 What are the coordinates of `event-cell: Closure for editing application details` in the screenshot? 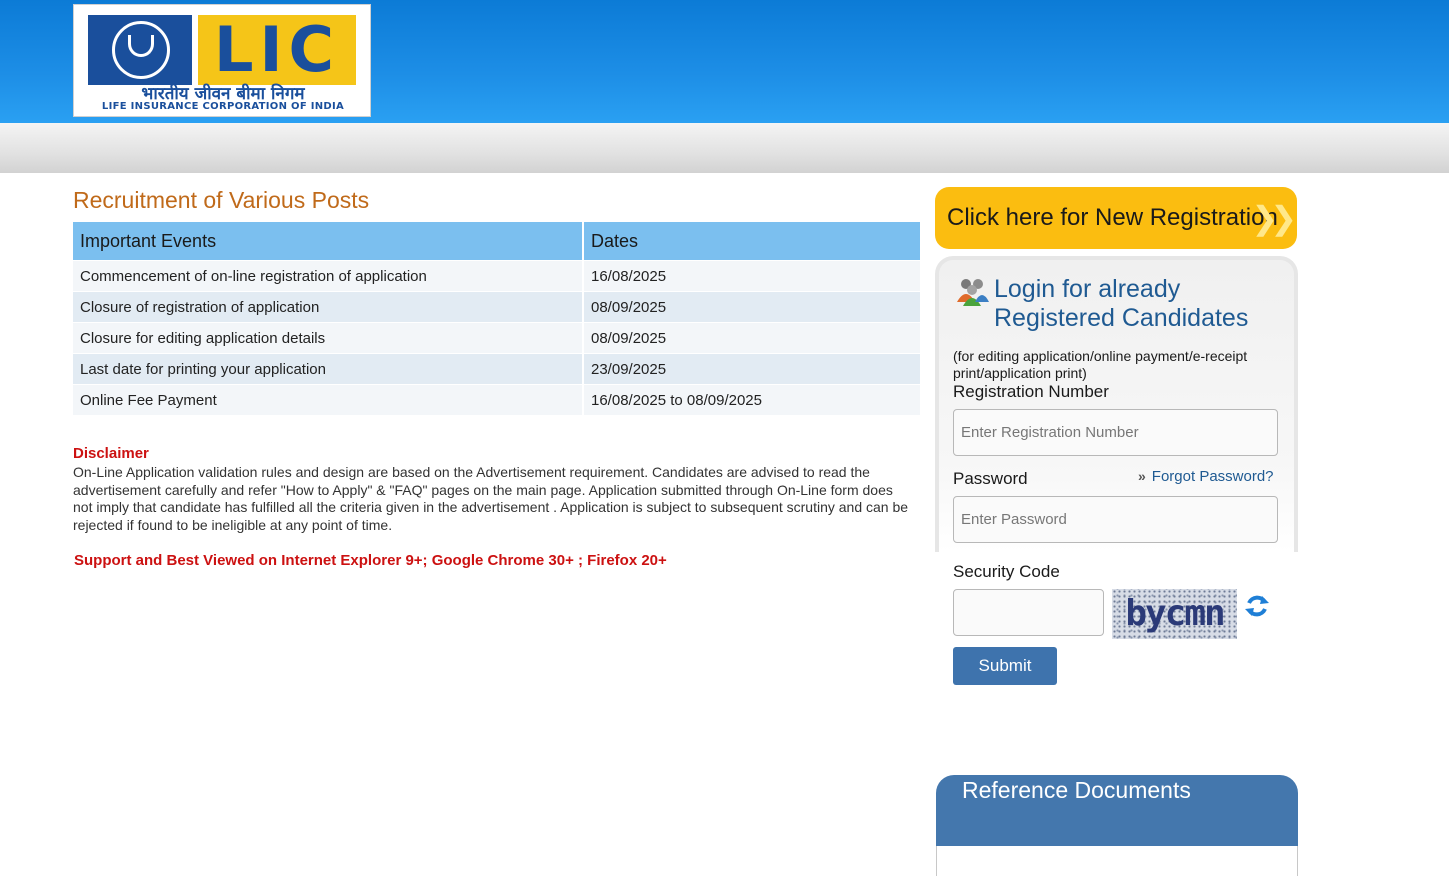 It's located at (328, 338).